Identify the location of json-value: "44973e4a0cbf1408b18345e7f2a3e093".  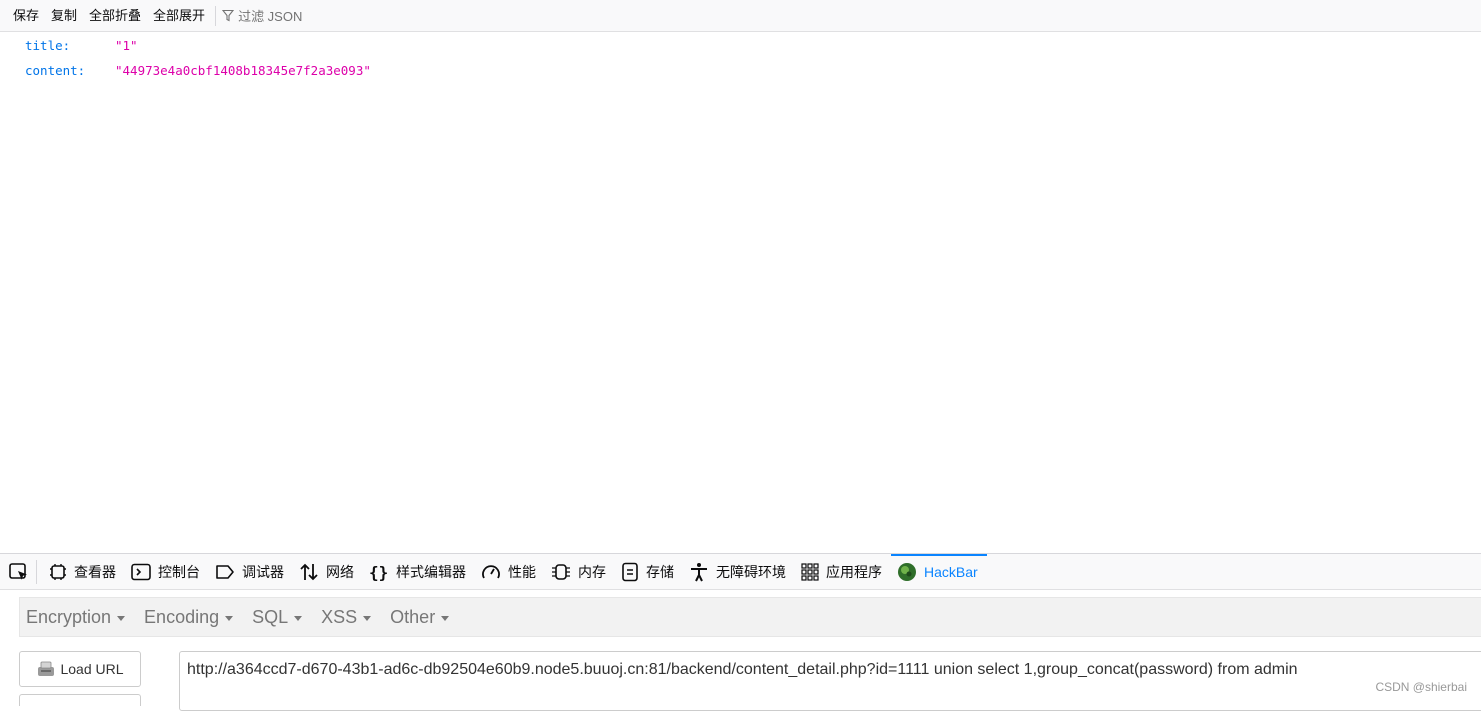
(243, 70).